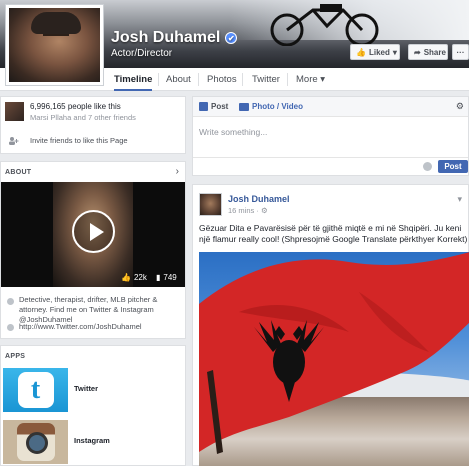 This screenshot has height=466, width=469. Describe the element at coordinates (330, 107) in the screenshot. I see `composer-tabs: Post Photo / Video ⚙` at that location.